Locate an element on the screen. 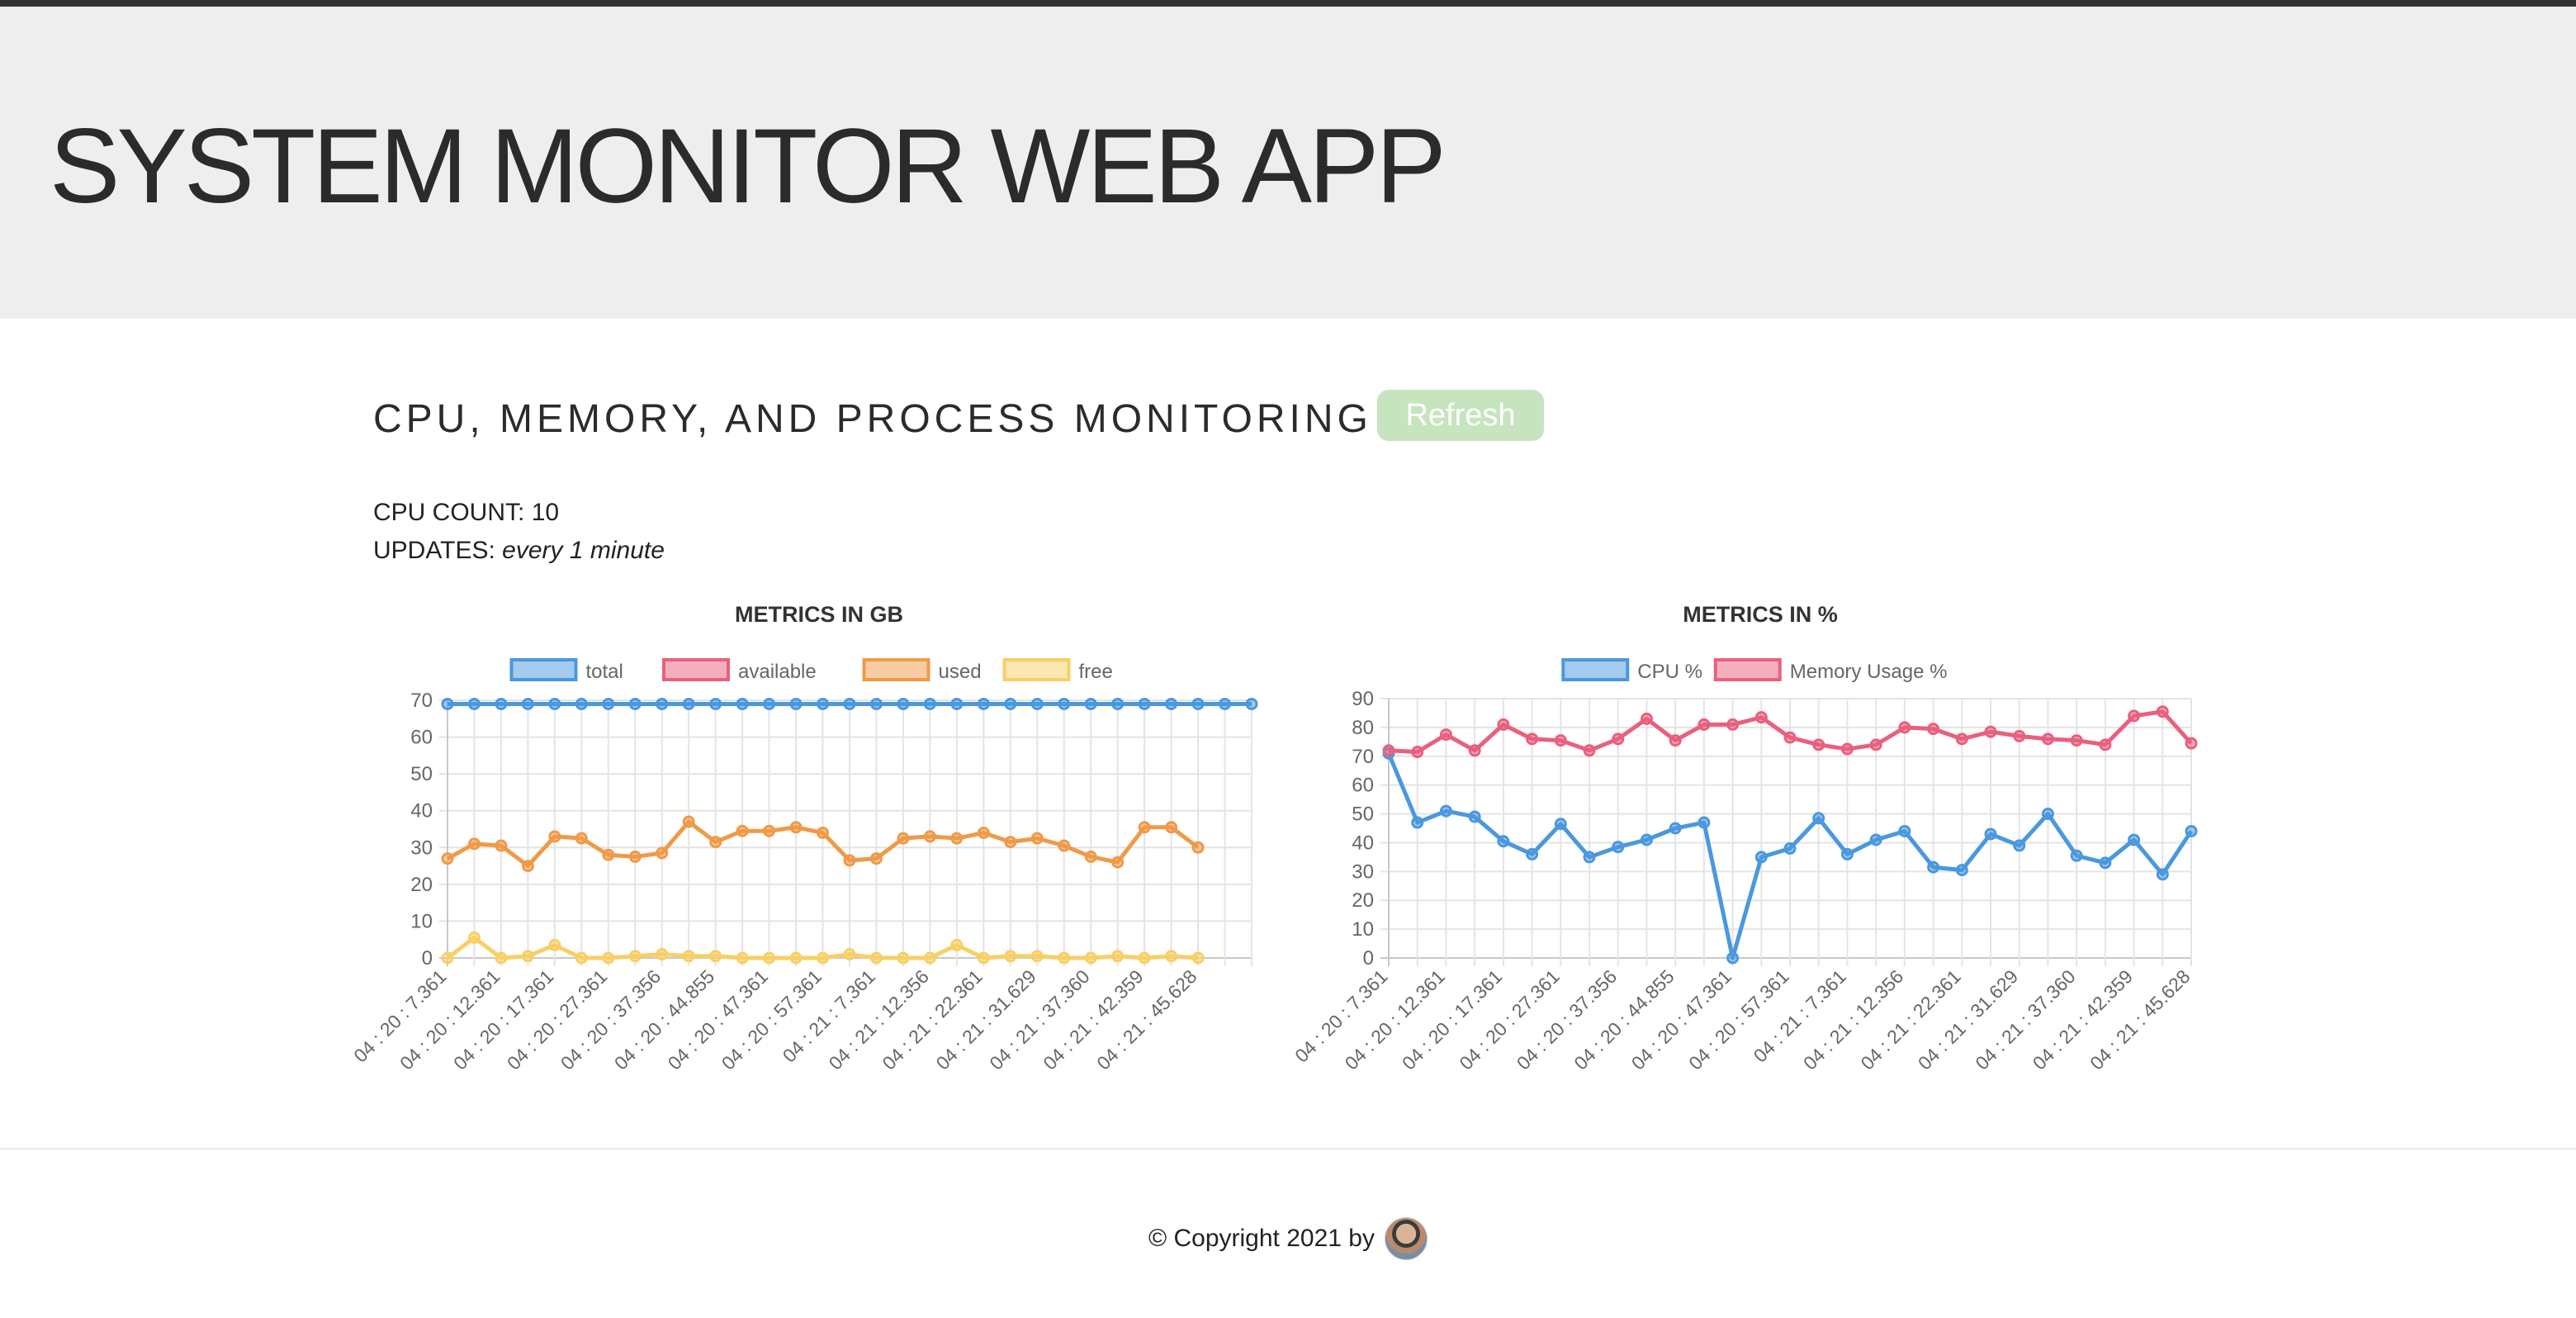 The image size is (2576, 1318). x-tick-label: 04 : 20 : 7.361 is located at coordinates (399, 1015).